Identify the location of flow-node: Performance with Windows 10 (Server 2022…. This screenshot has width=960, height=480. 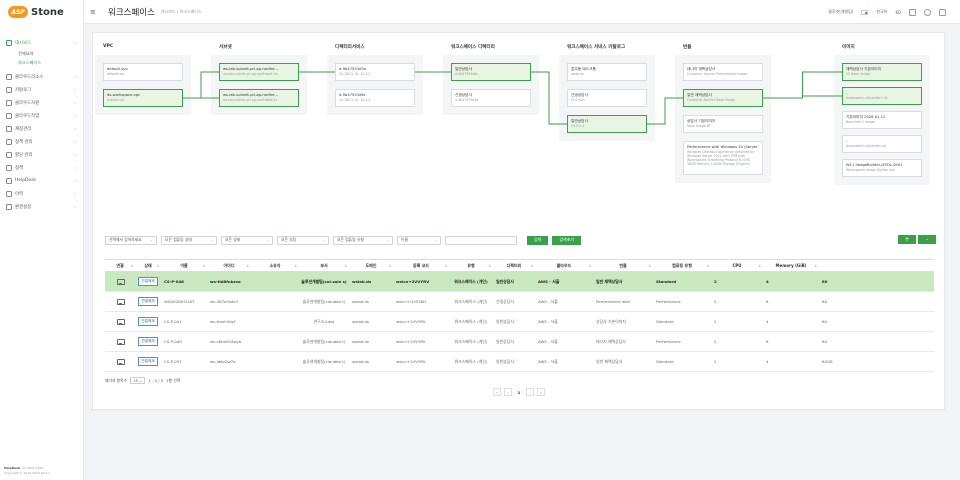
(723, 158).